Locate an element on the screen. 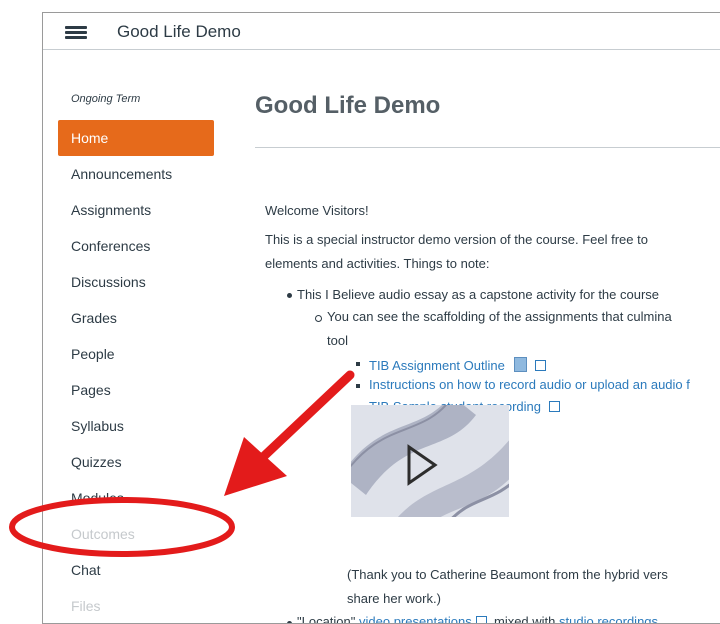 Image resolution: width=720 pixels, height=624 pixels. bullet-dot is located at coordinates (289, 295).